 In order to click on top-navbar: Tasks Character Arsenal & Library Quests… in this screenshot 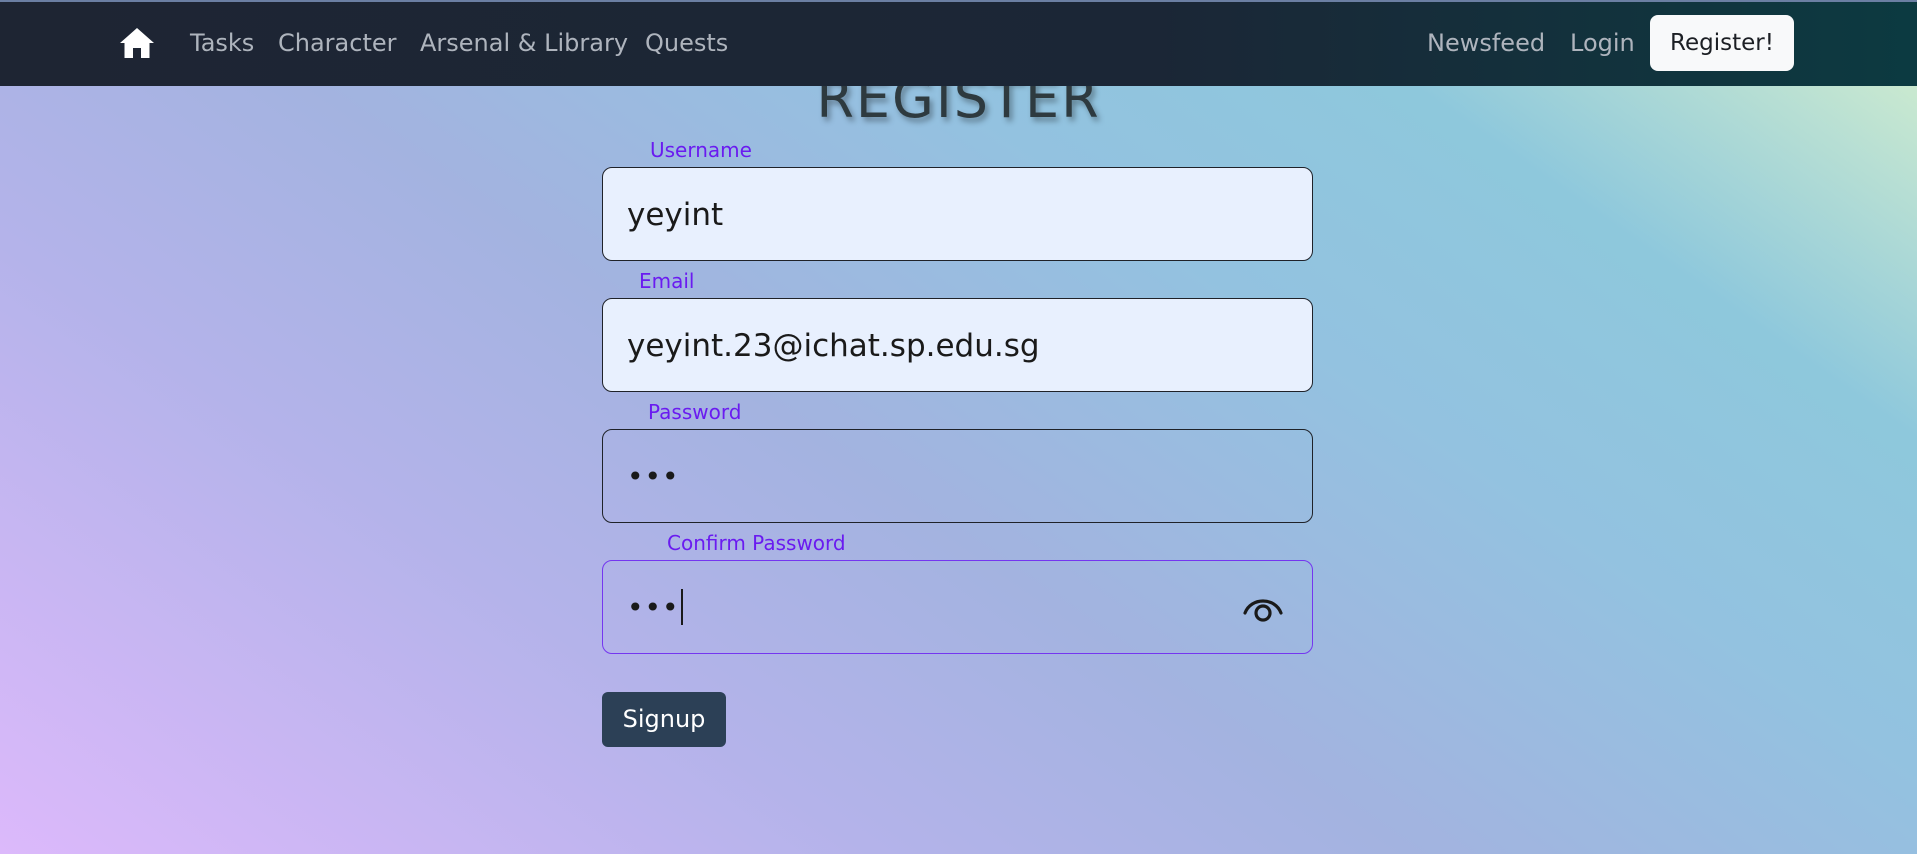, I will do `click(958, 43)`.